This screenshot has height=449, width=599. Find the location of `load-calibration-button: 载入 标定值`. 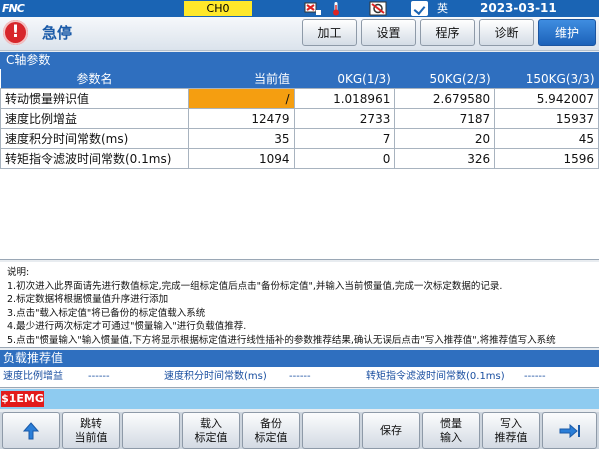

load-calibration-button: 载入 标定值 is located at coordinates (211, 430).